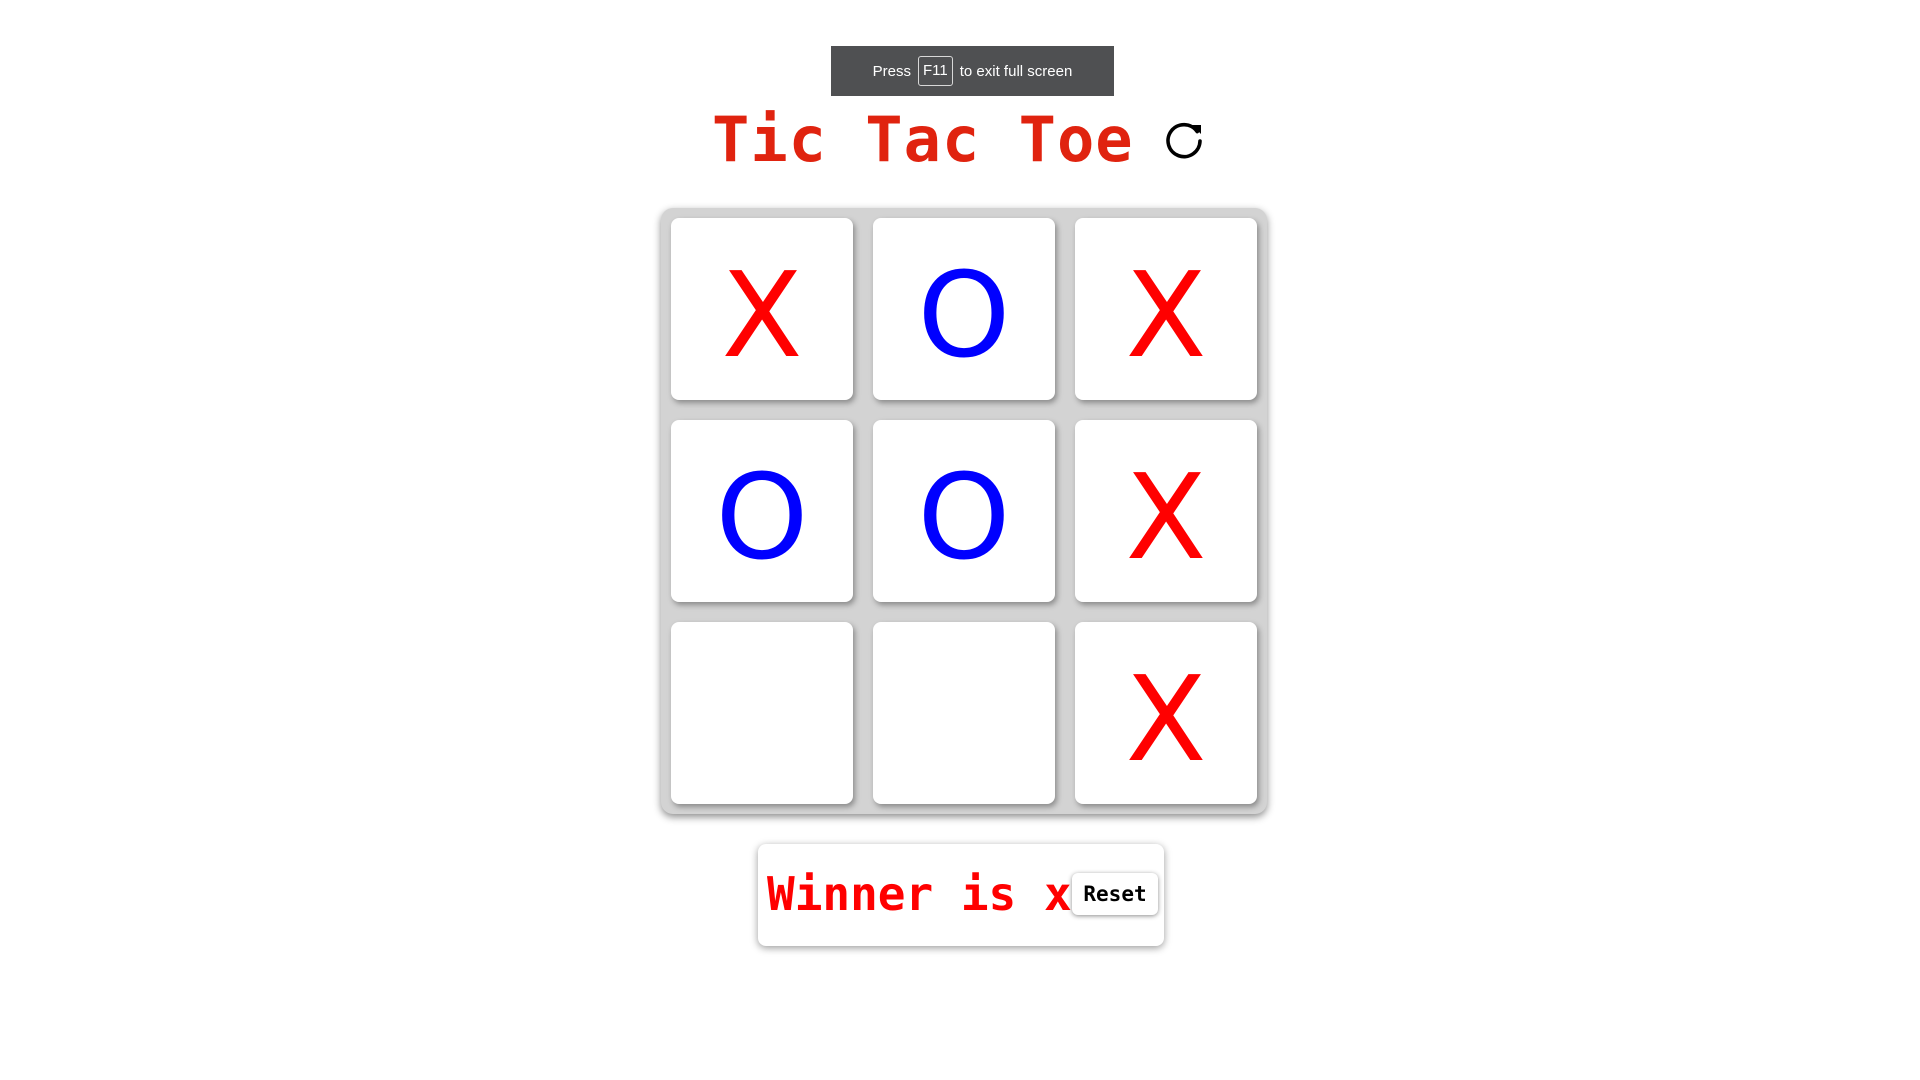 The height and width of the screenshot is (1080, 1920). I want to click on reset-button: Reset, so click(1115, 894).